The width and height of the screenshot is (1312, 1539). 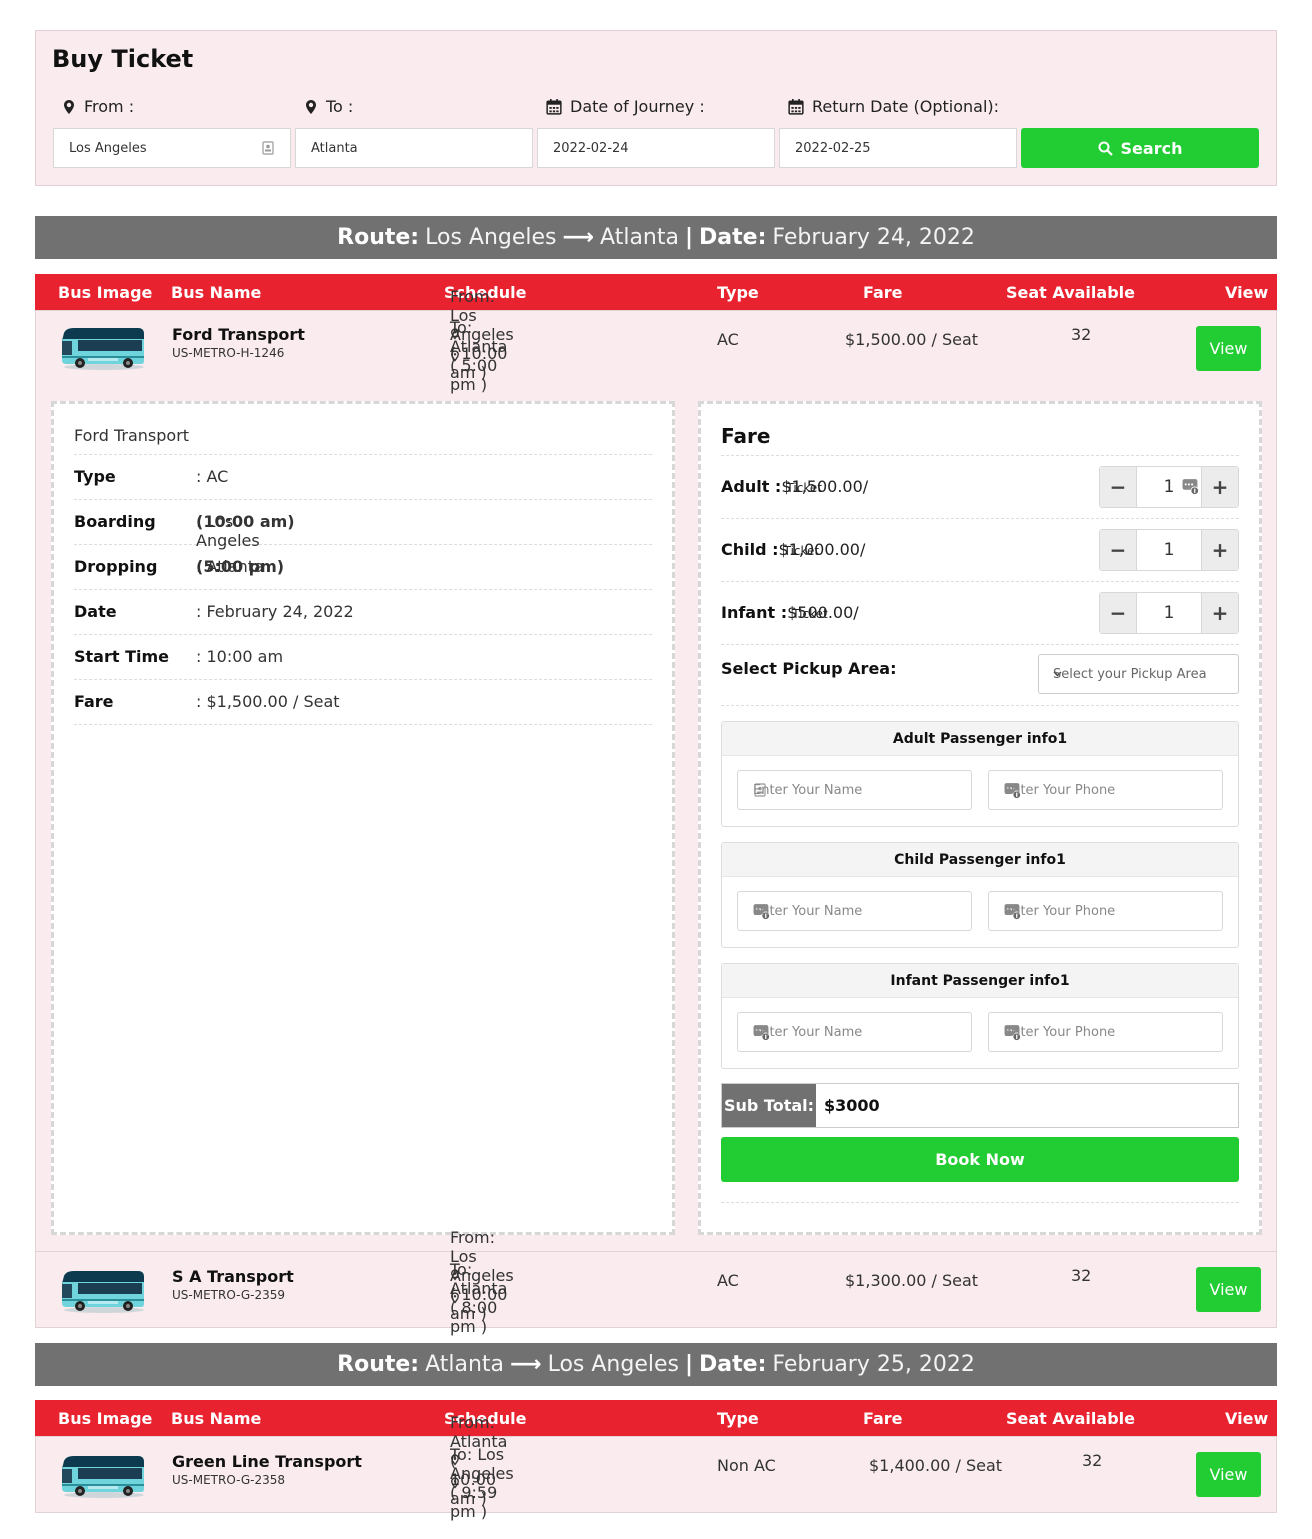 What do you see at coordinates (363, 440) in the screenshot?
I see `details-title: Ford Transport` at bounding box center [363, 440].